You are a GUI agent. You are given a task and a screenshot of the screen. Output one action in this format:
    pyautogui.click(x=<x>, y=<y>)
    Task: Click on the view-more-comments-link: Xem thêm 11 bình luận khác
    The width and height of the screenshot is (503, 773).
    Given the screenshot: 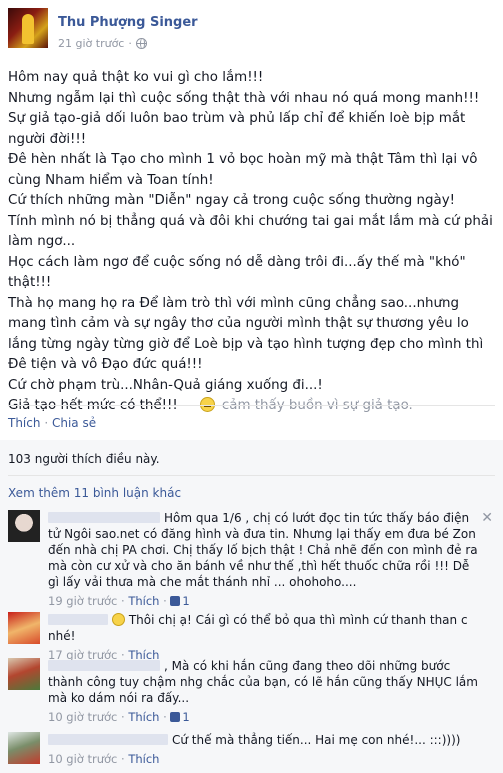 What is the action you would take?
    pyautogui.click(x=94, y=493)
    